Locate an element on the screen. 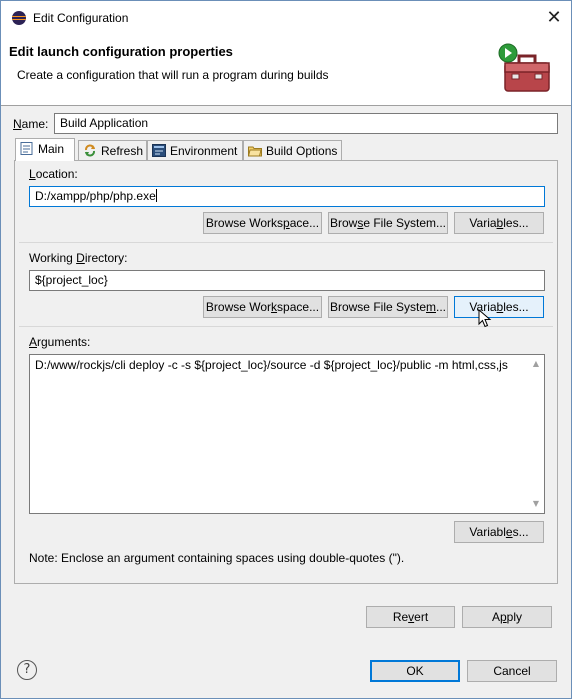 The height and width of the screenshot is (699, 572). close-icon: ✕ is located at coordinates (554, 18).